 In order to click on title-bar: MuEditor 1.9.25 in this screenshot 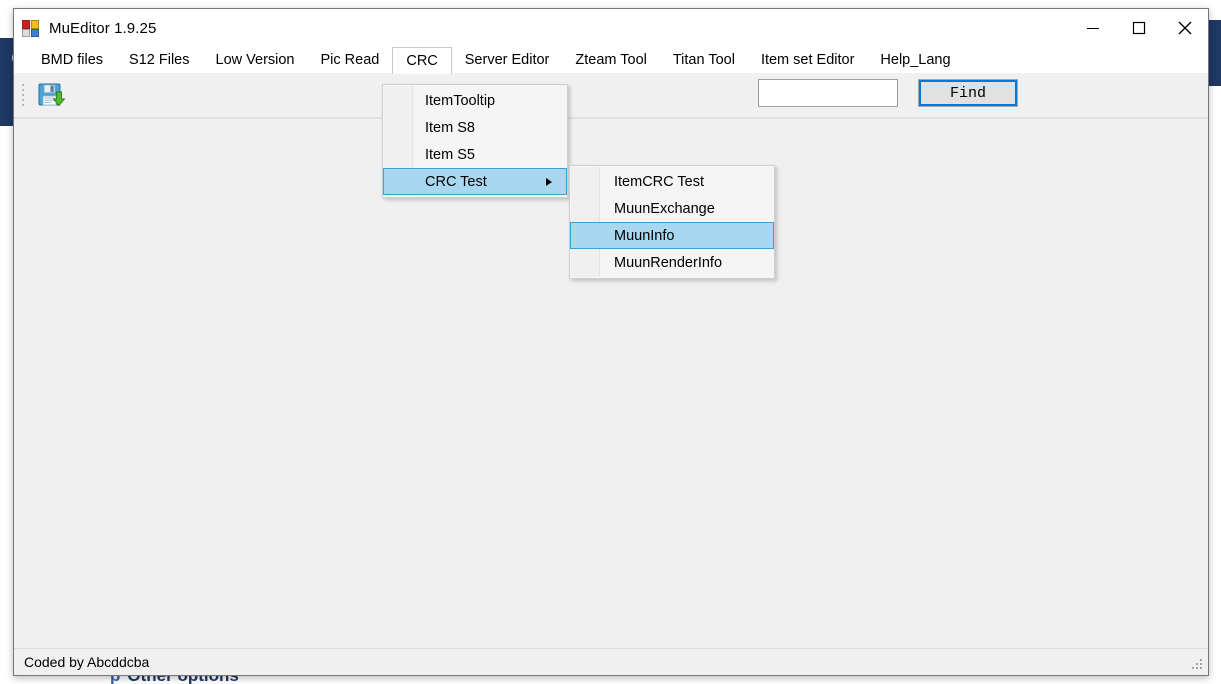, I will do `click(611, 28)`.